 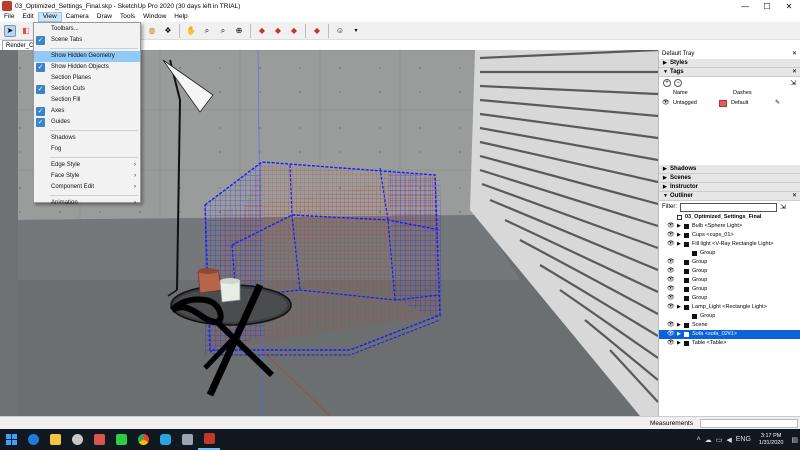 I want to click on edge-browser-icon, so click(x=33, y=439).